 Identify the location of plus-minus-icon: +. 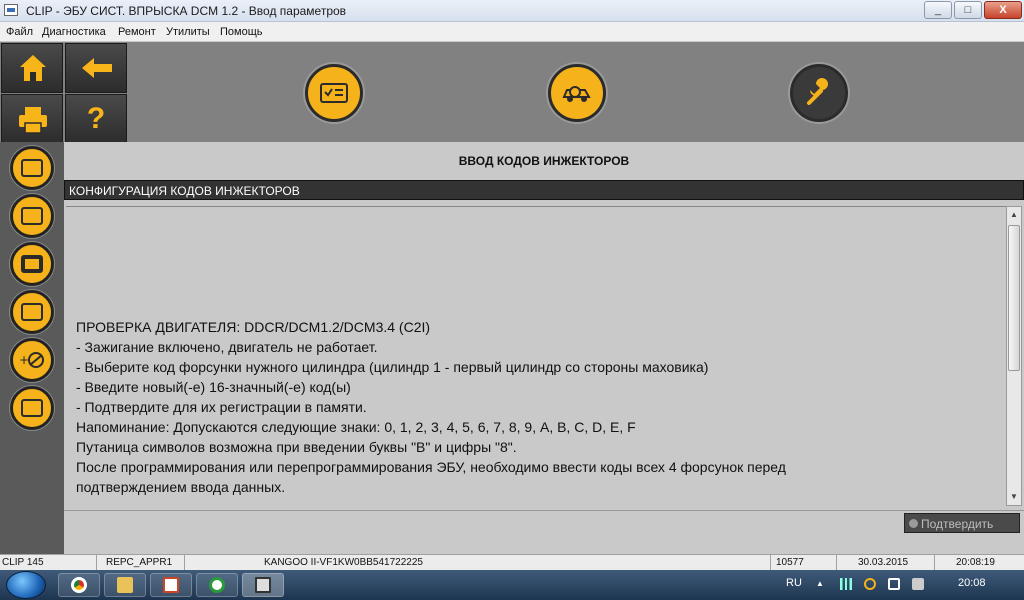
(31, 360).